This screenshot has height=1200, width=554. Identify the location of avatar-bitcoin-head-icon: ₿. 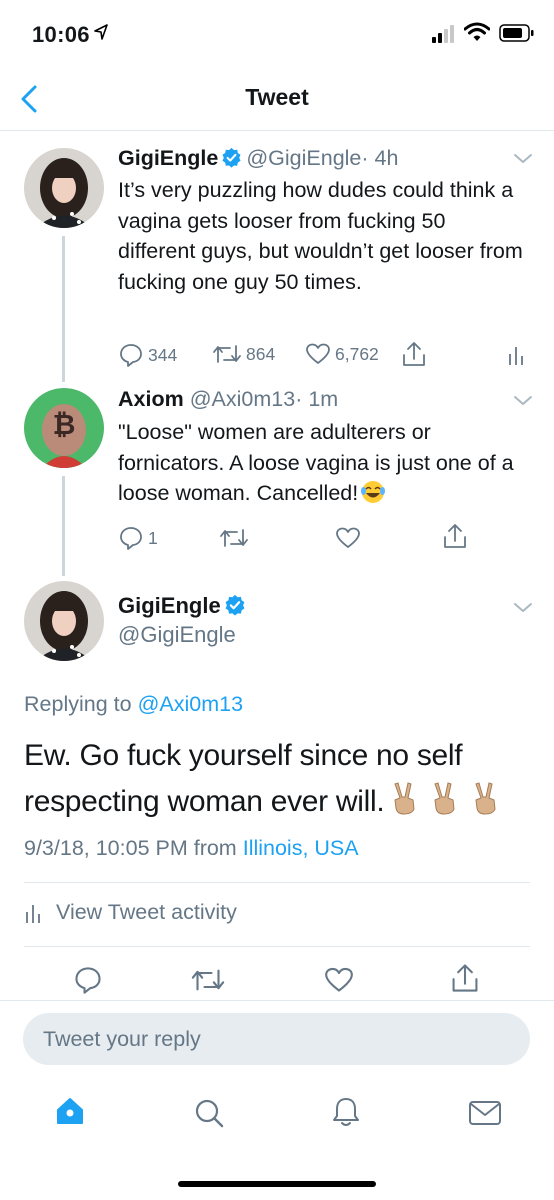
(64, 428).